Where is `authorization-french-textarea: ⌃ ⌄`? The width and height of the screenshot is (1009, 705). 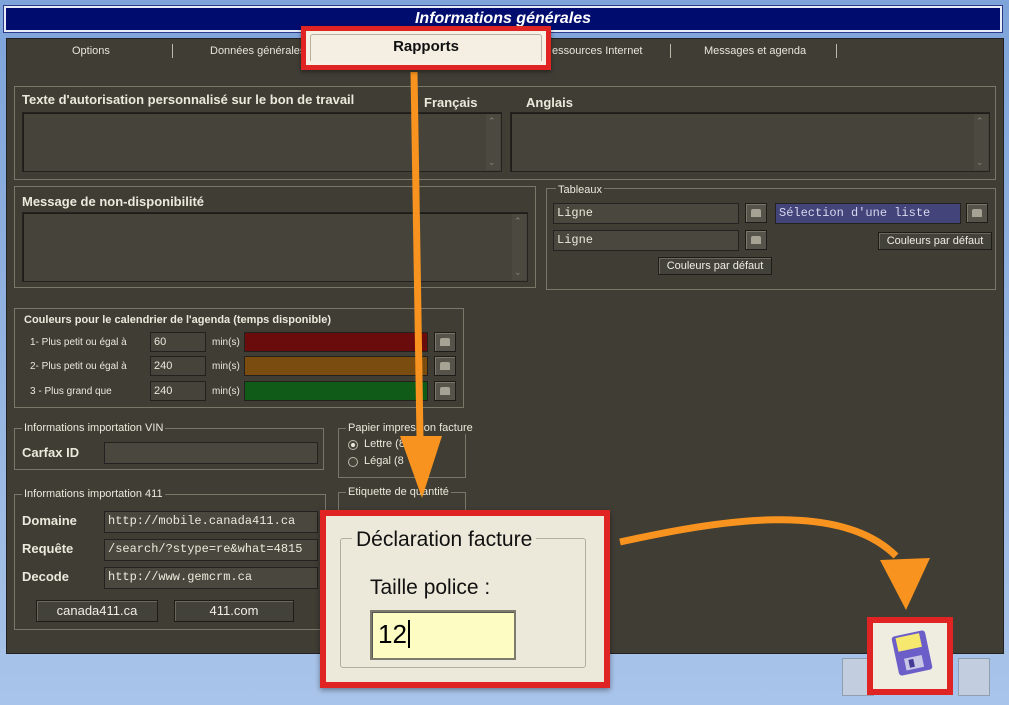 authorization-french-textarea: ⌃ ⌄ is located at coordinates (262, 142).